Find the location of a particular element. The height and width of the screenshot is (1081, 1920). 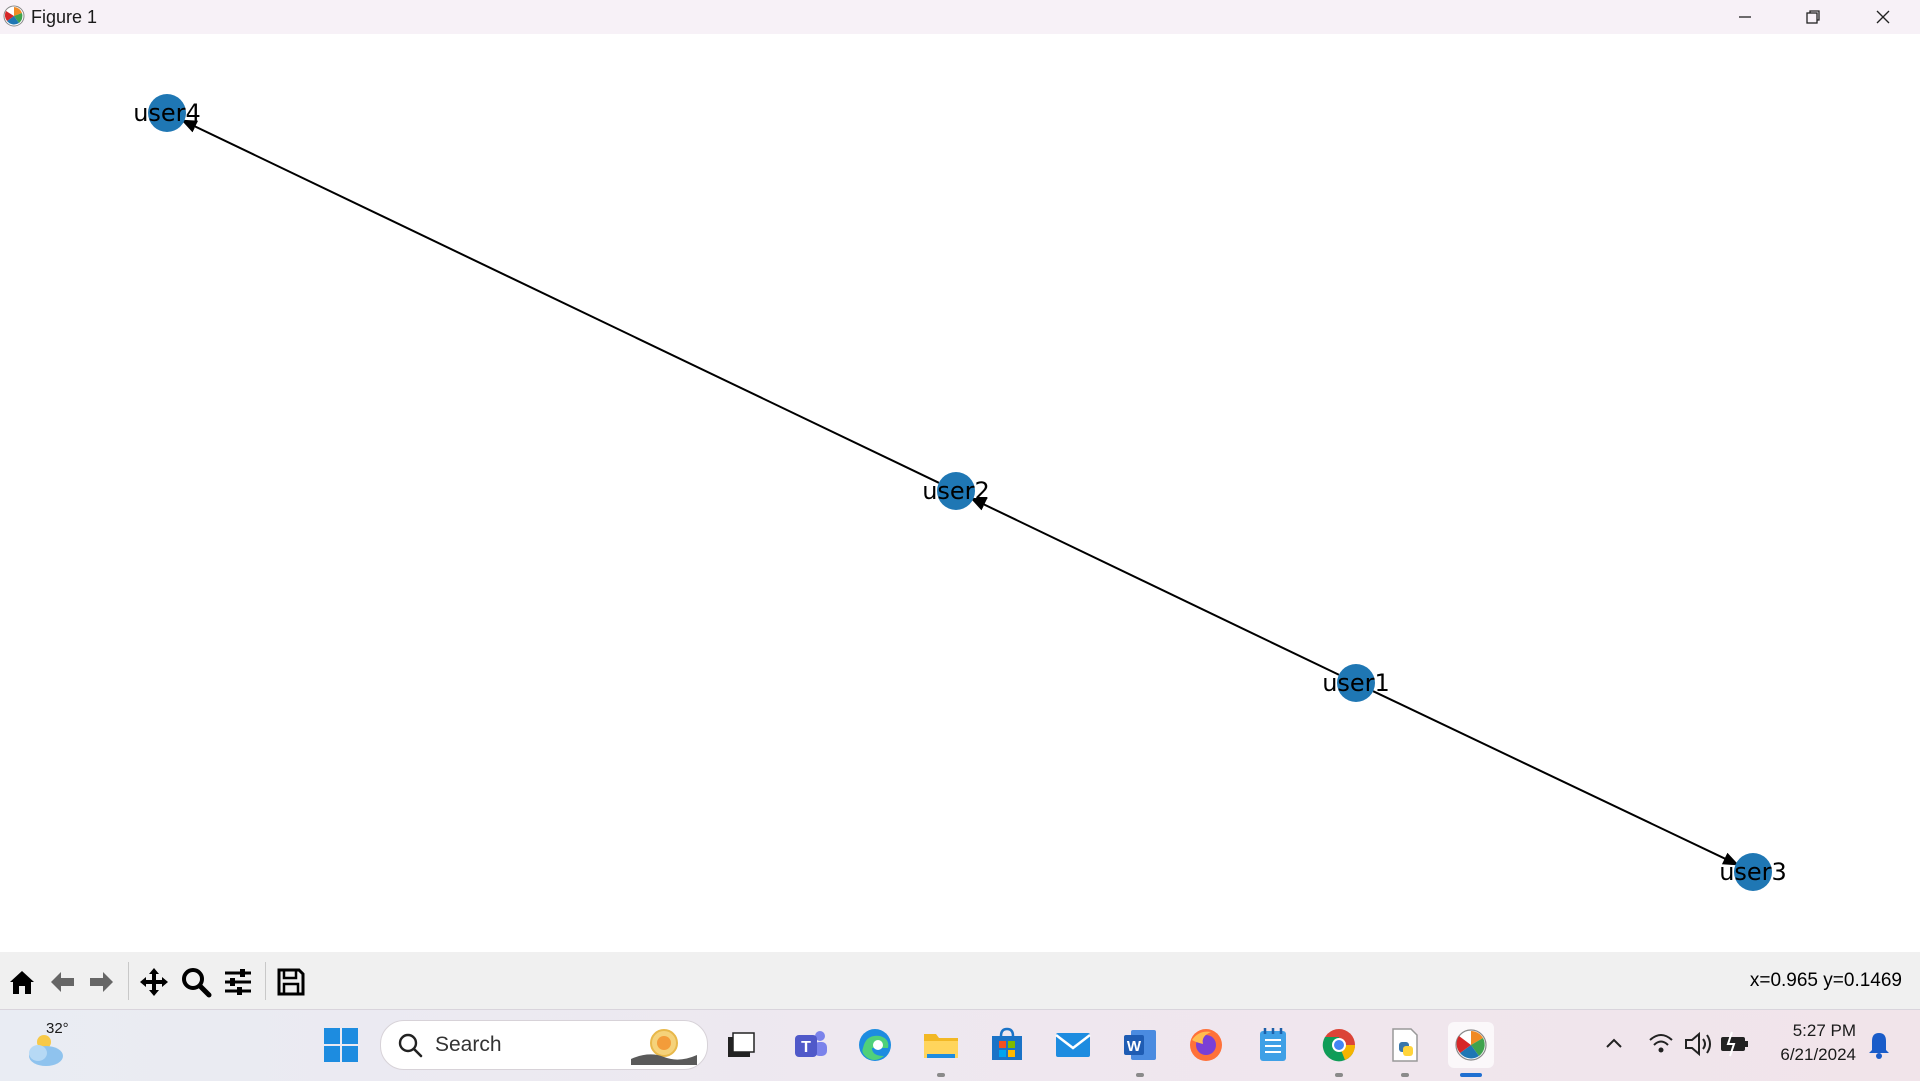

chrome-button is located at coordinates (1339, 1049).